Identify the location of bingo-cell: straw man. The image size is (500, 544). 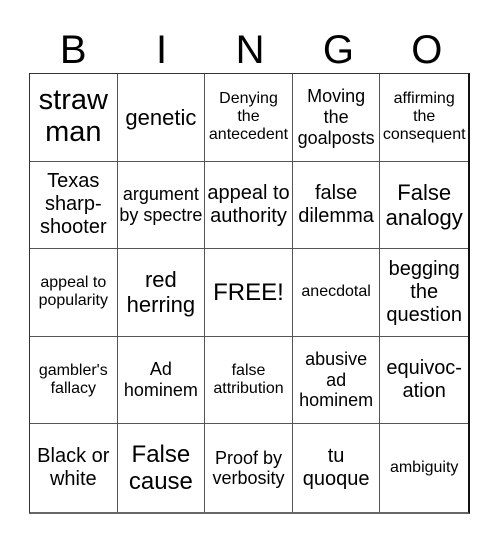
(74, 118).